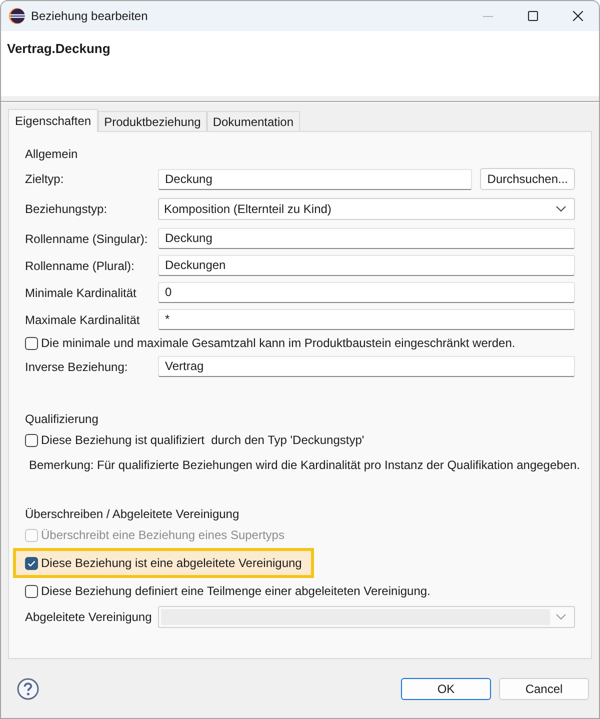 The width and height of the screenshot is (600, 719). What do you see at coordinates (66, 209) in the screenshot?
I see `field-label: Beziehungstyp:` at bounding box center [66, 209].